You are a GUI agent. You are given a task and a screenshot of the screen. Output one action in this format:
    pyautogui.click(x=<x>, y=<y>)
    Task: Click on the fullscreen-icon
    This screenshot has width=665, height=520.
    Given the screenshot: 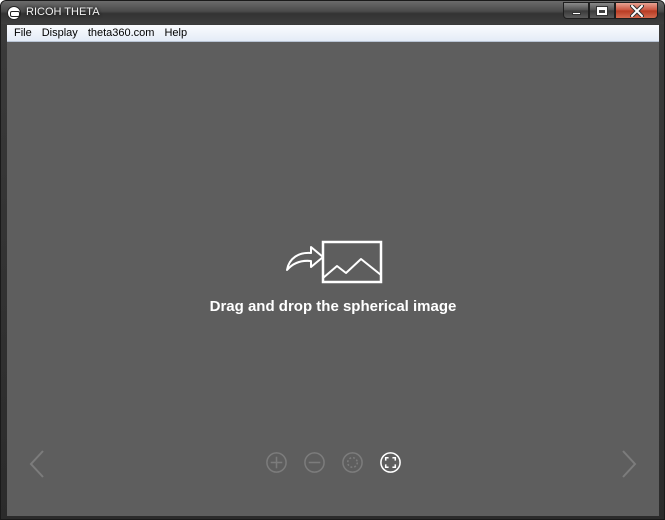 What is the action you would take?
    pyautogui.click(x=390, y=462)
    